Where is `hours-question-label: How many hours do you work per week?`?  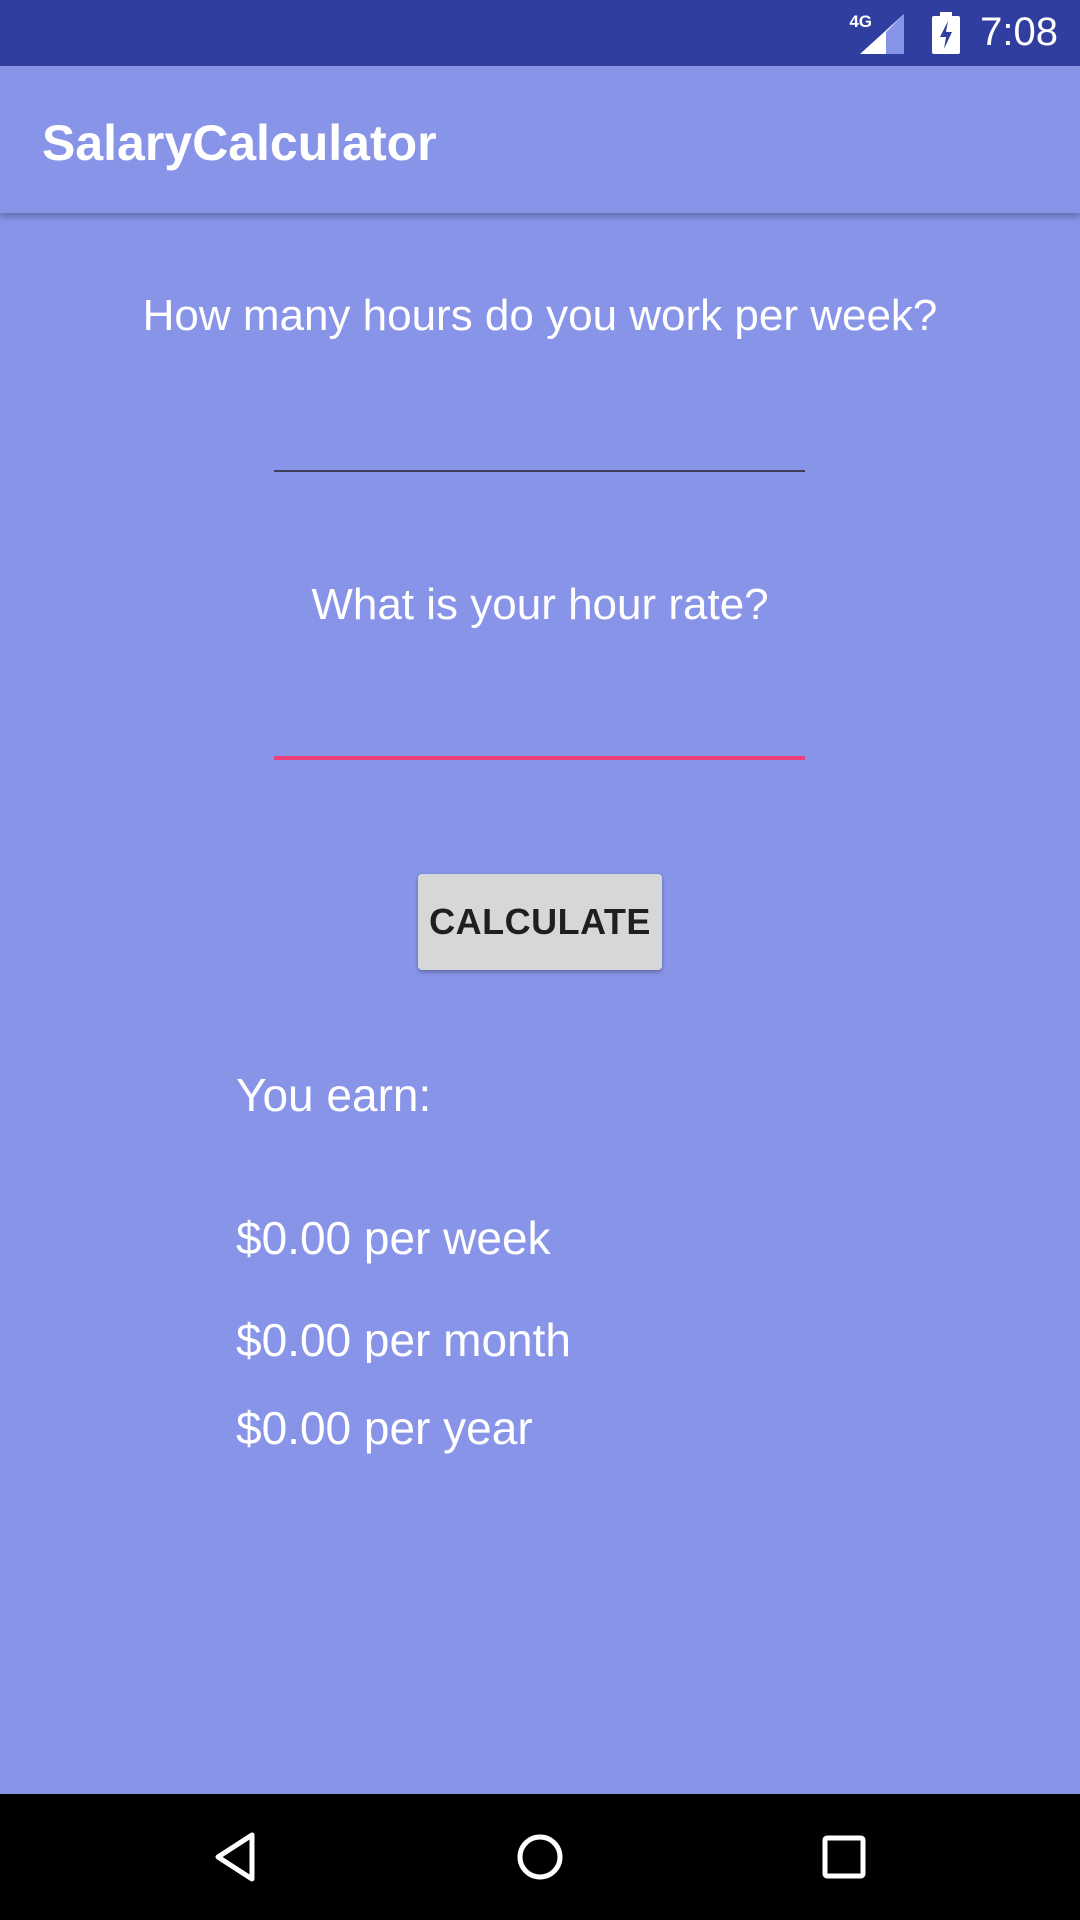 hours-question-label: How many hours do you work per week? is located at coordinates (540, 315).